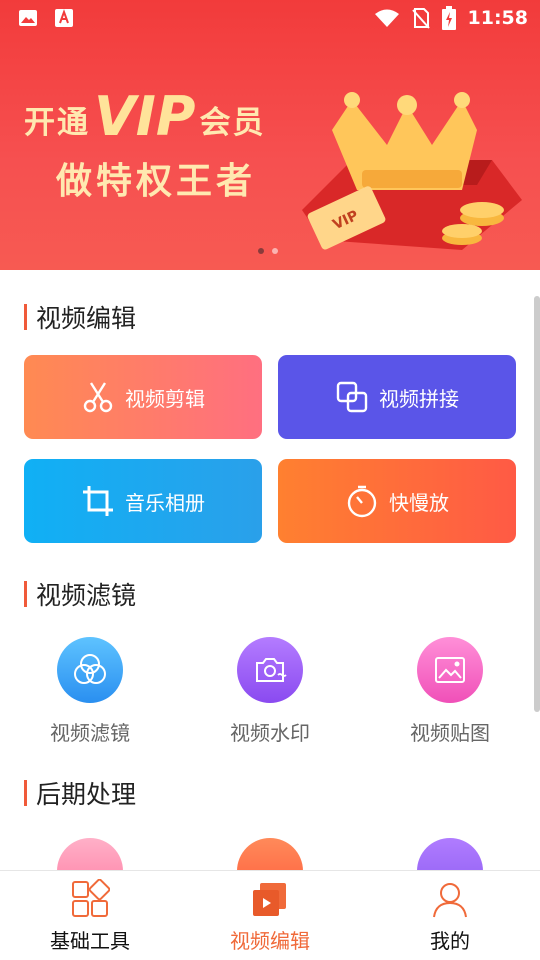 Image resolution: width=540 pixels, height=960 pixels. Describe the element at coordinates (80, 317) in the screenshot. I see `section-title-video-edit: 视频编辑` at that location.